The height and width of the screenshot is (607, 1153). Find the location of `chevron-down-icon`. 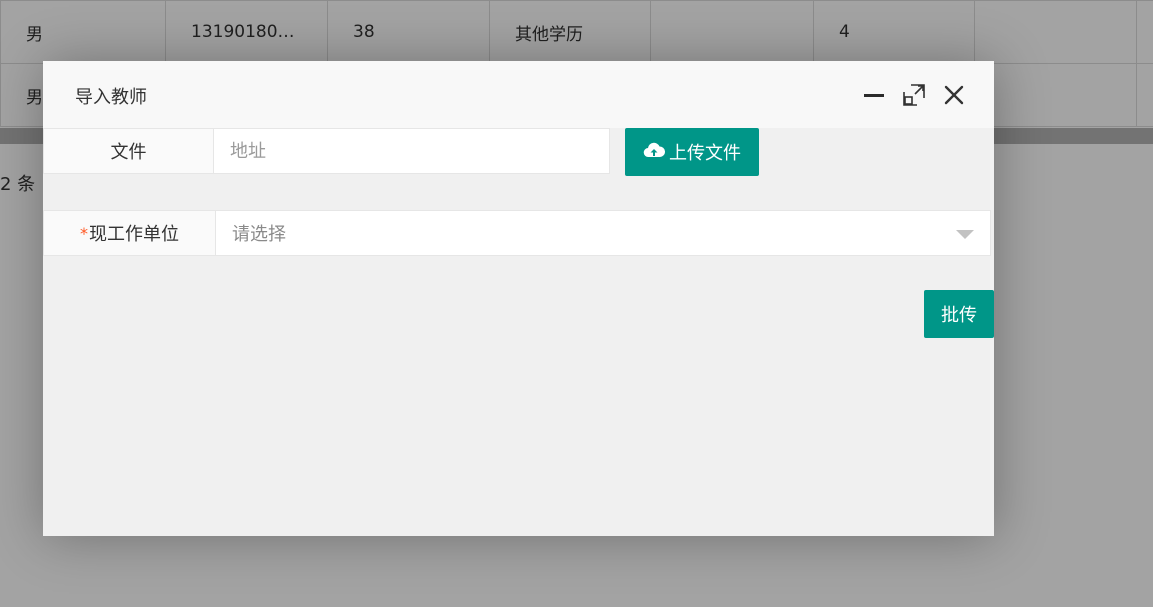

chevron-down-icon is located at coordinates (965, 234).